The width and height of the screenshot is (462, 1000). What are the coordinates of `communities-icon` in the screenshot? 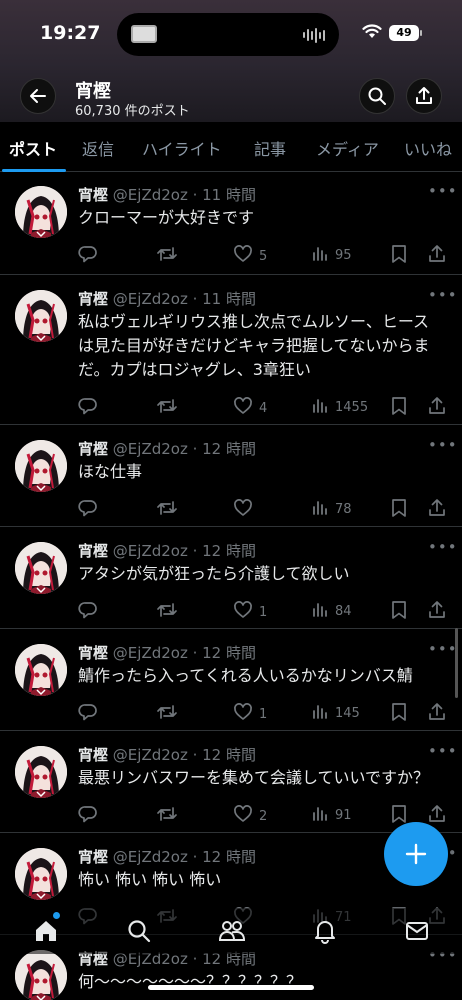 It's located at (232, 931).